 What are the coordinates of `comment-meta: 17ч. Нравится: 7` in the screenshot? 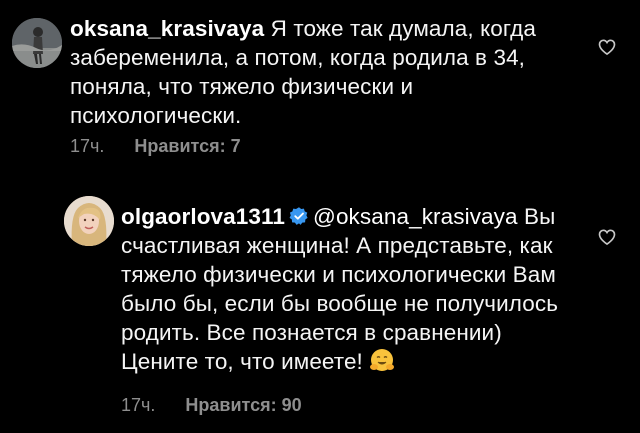 It's located at (155, 146).